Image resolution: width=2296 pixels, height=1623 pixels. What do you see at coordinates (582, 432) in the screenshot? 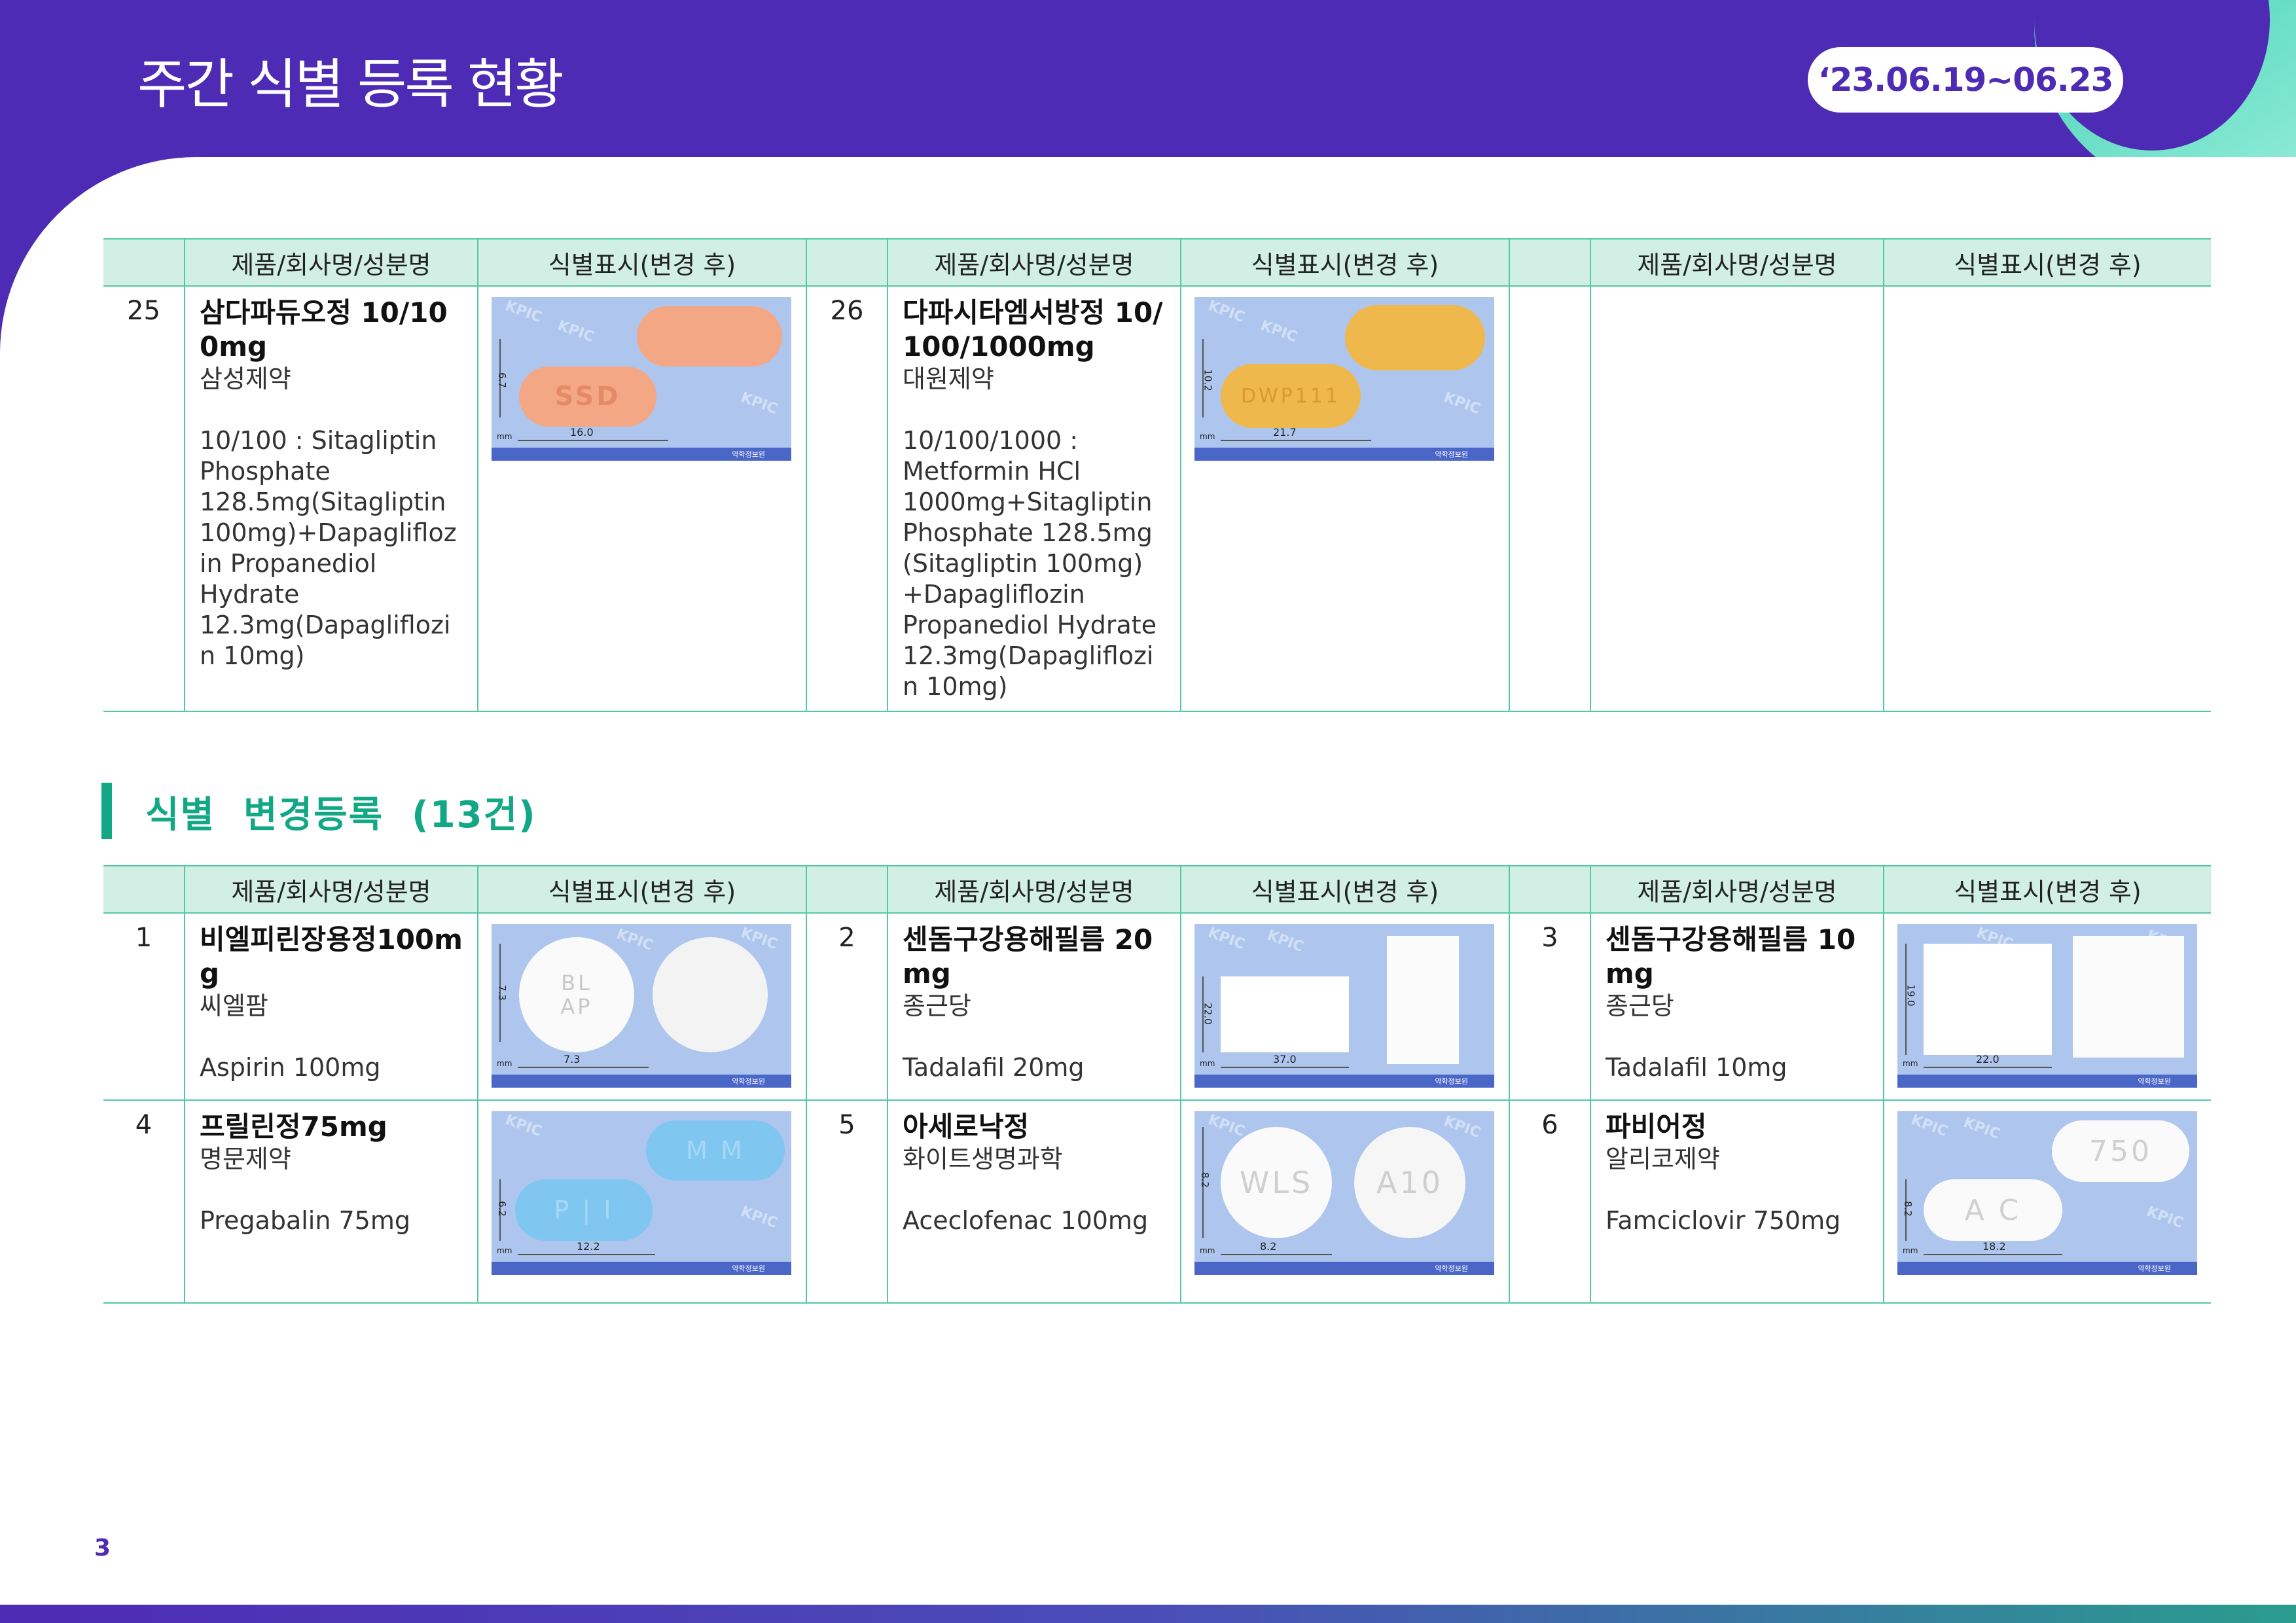
I see `horizontal-scale-label: 16.0` at bounding box center [582, 432].